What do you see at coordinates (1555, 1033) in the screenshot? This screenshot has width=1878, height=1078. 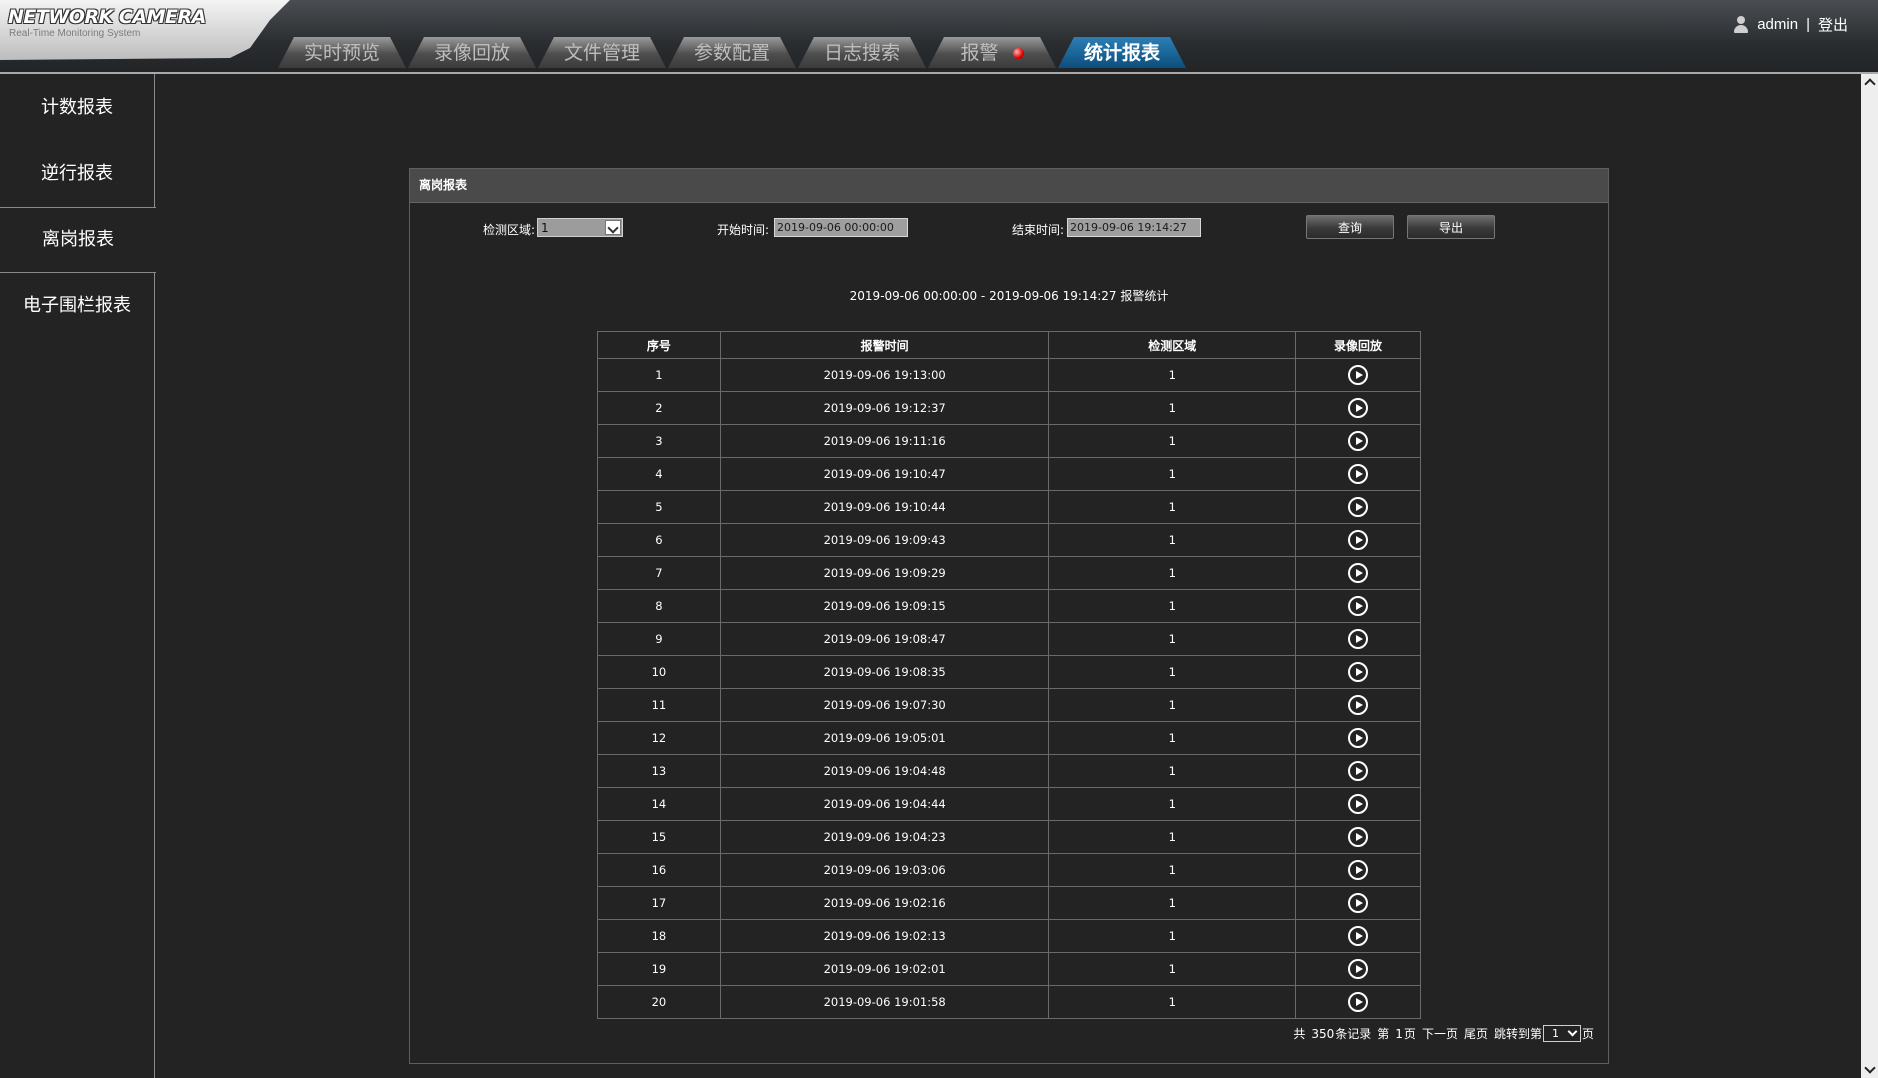 I see `page-jump-value: 1` at bounding box center [1555, 1033].